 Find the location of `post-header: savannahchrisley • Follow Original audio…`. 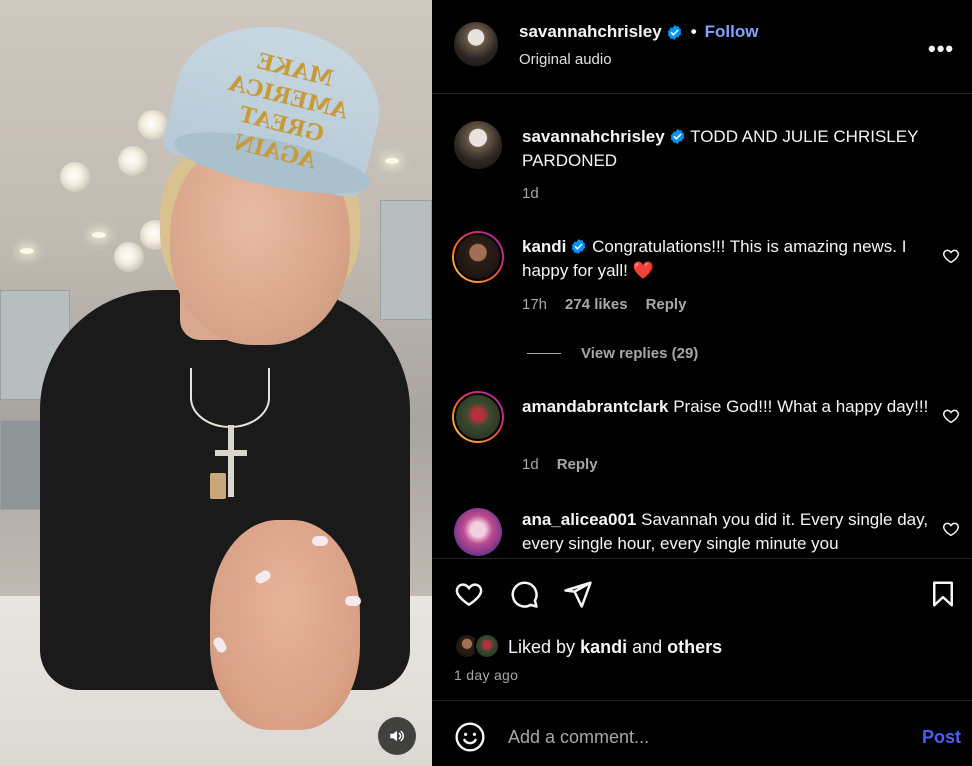

post-header: savannahchrisley • Follow Original audio… is located at coordinates (702, 47).